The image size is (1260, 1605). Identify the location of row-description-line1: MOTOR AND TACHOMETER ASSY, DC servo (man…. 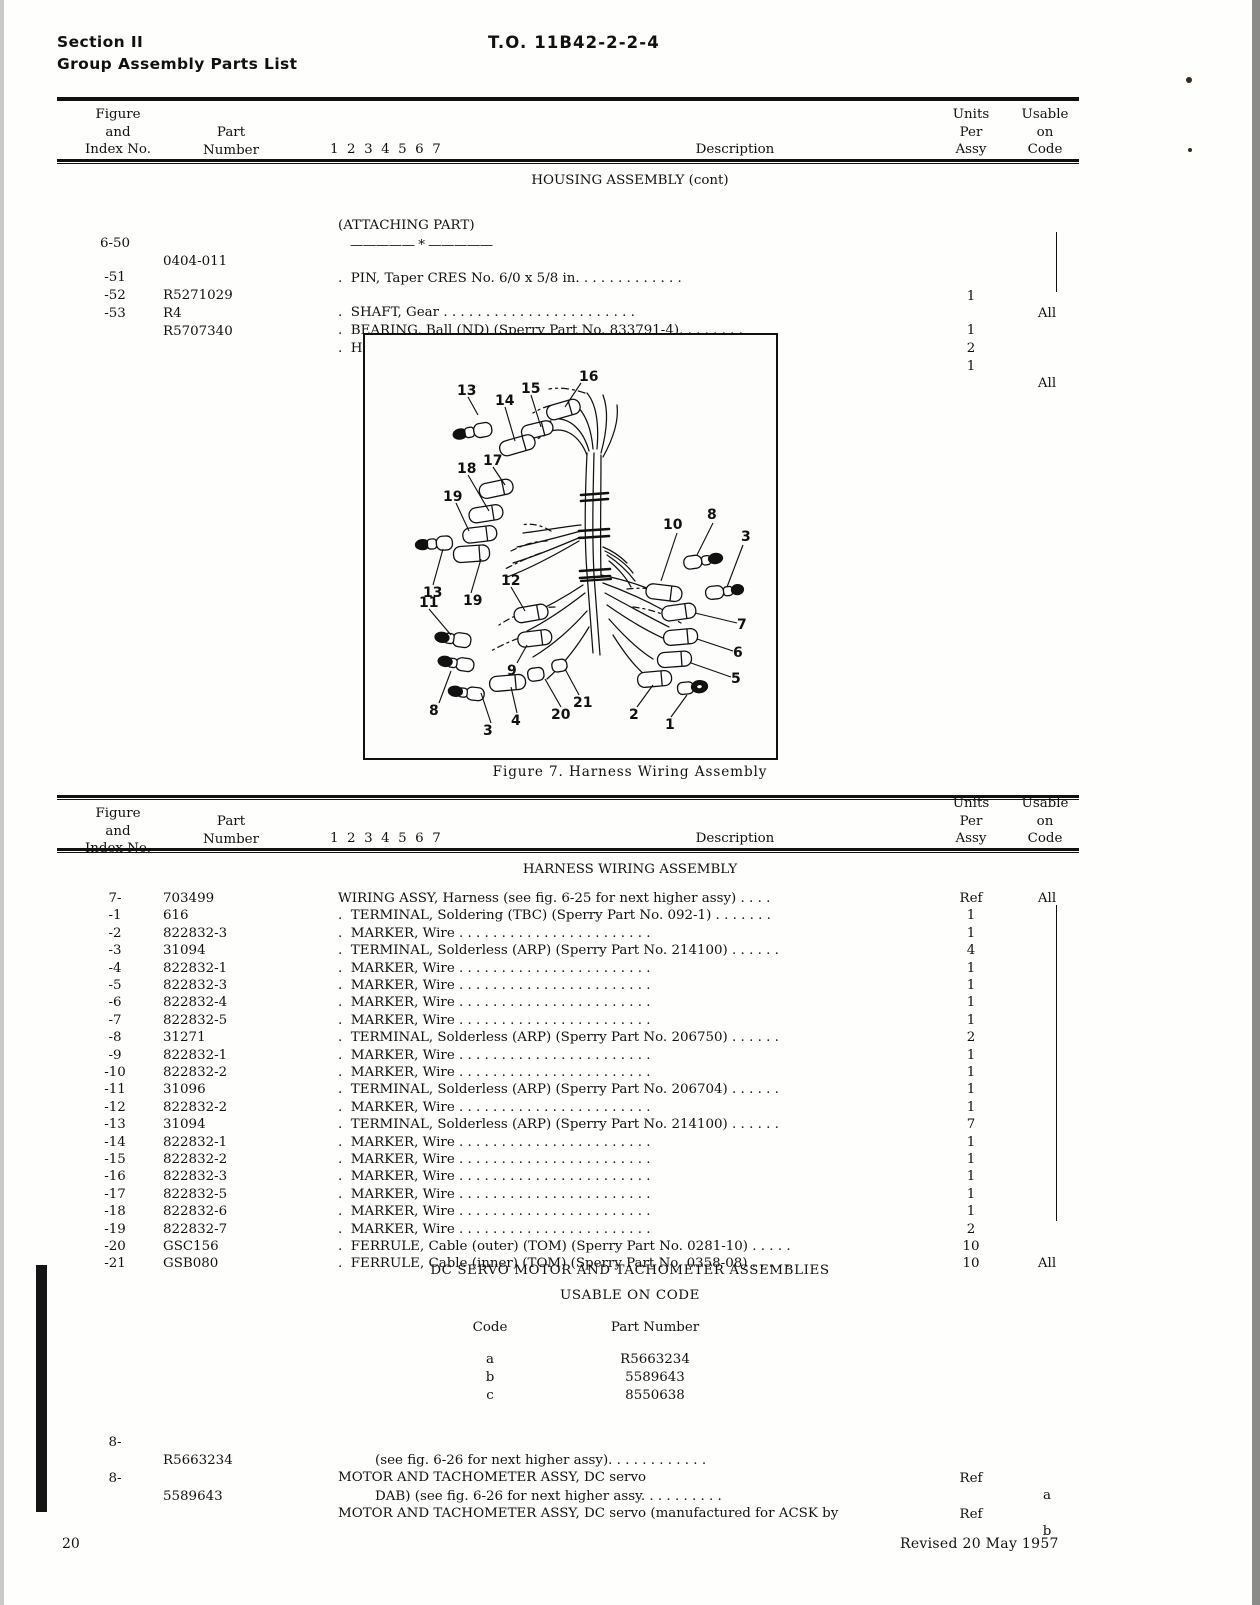
(588, 1514).